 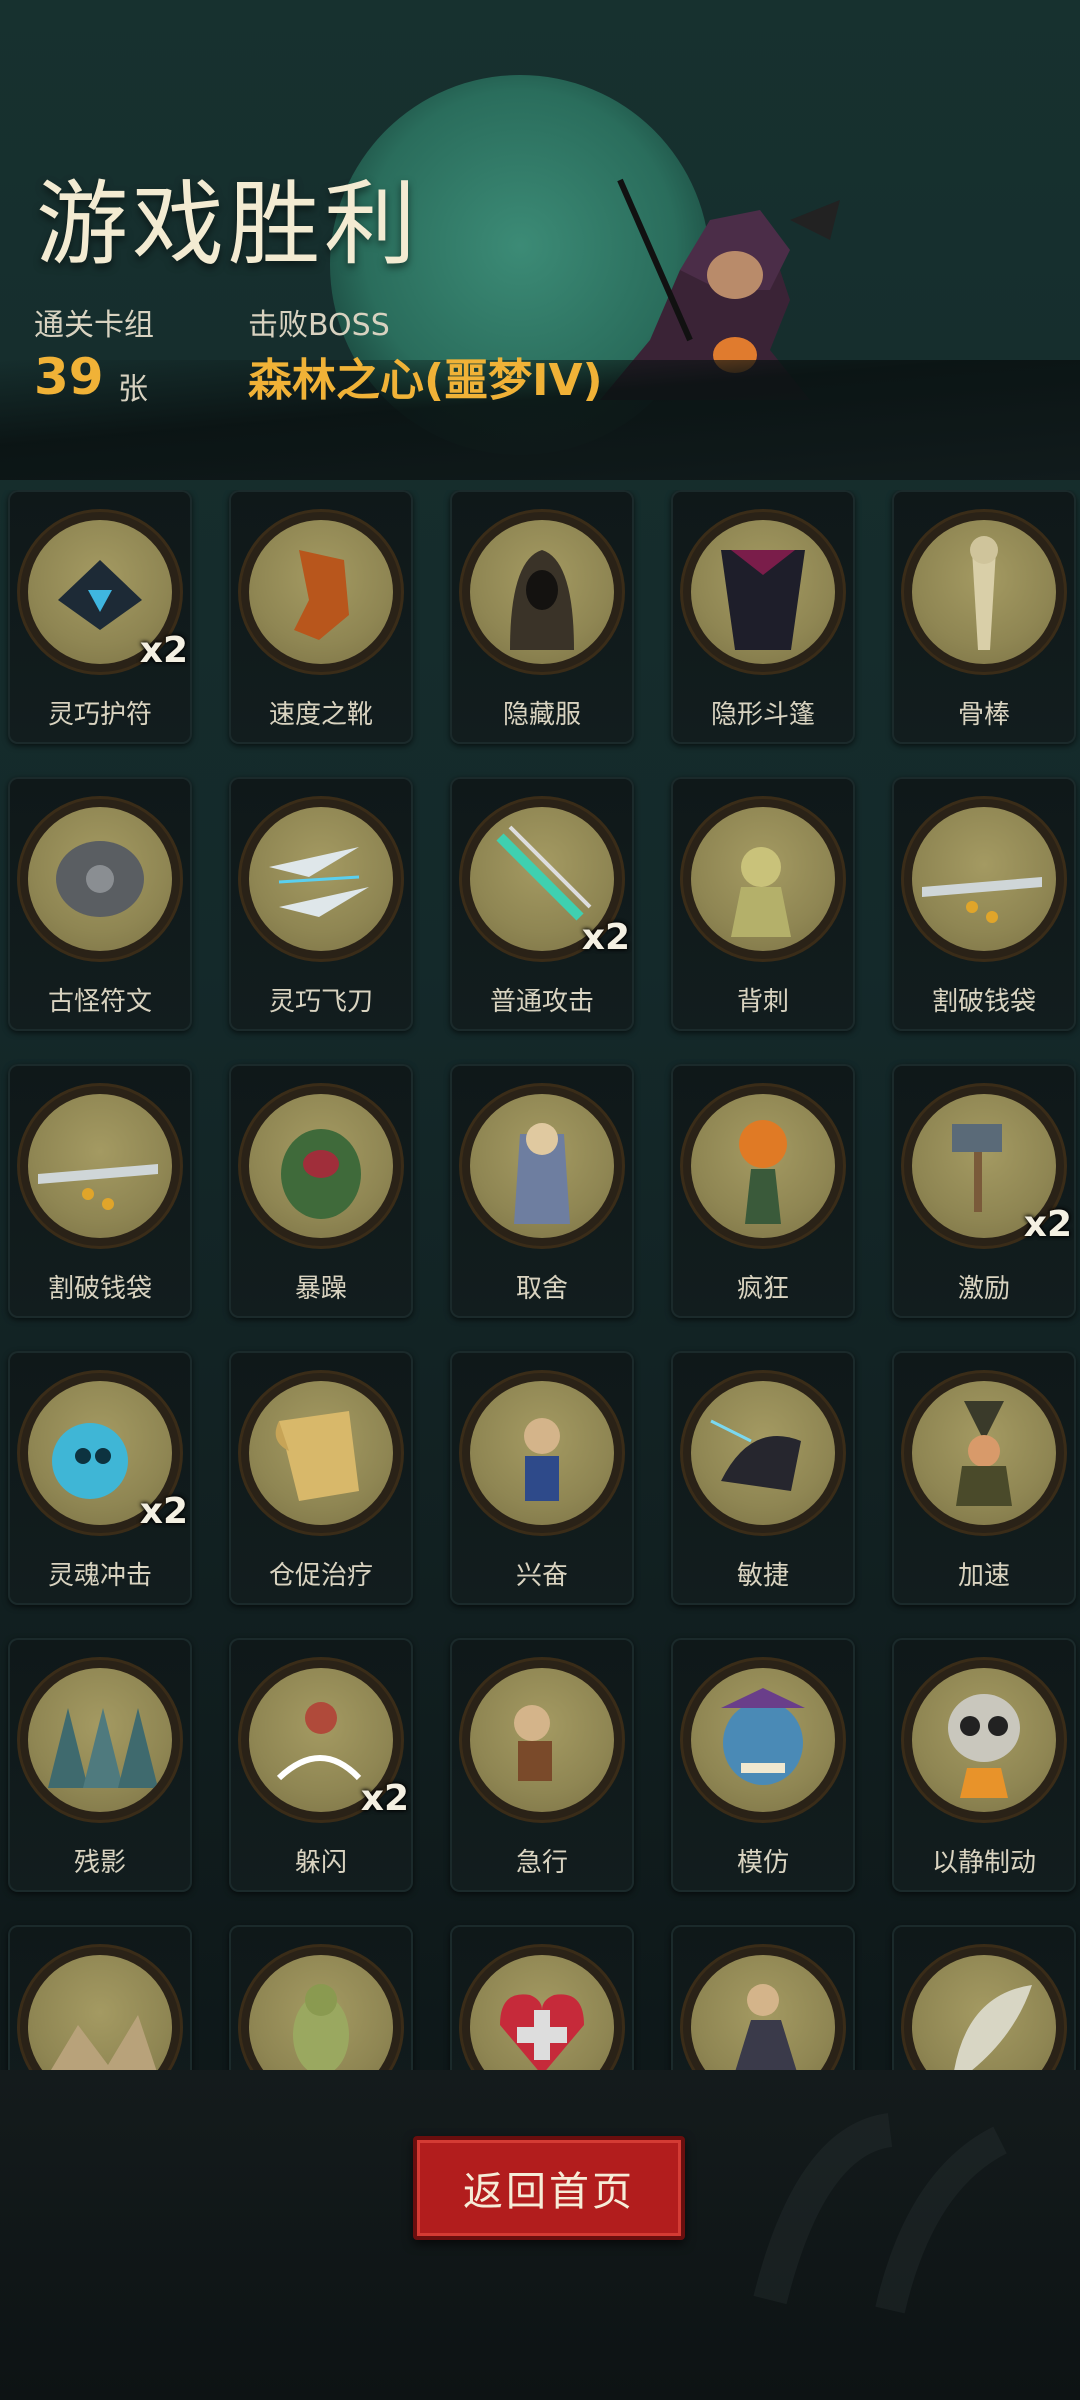 I want to click on goblin-icon, so click(x=763, y=1740).